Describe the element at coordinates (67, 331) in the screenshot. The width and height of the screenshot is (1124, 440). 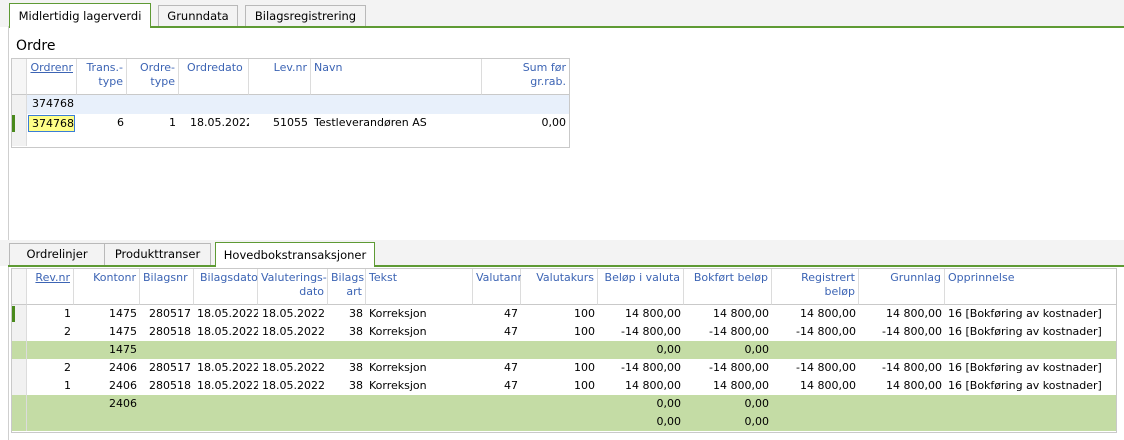
I see `revnr-cell: 2` at that location.